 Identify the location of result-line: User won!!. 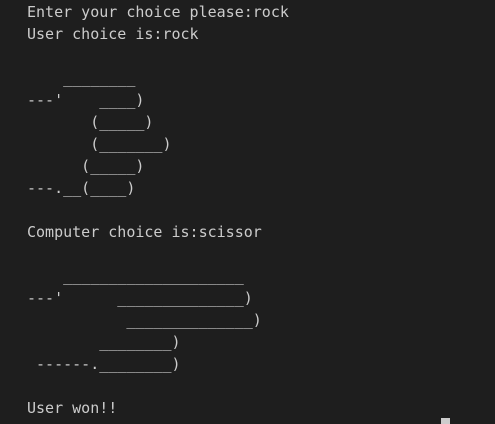
(72, 408).